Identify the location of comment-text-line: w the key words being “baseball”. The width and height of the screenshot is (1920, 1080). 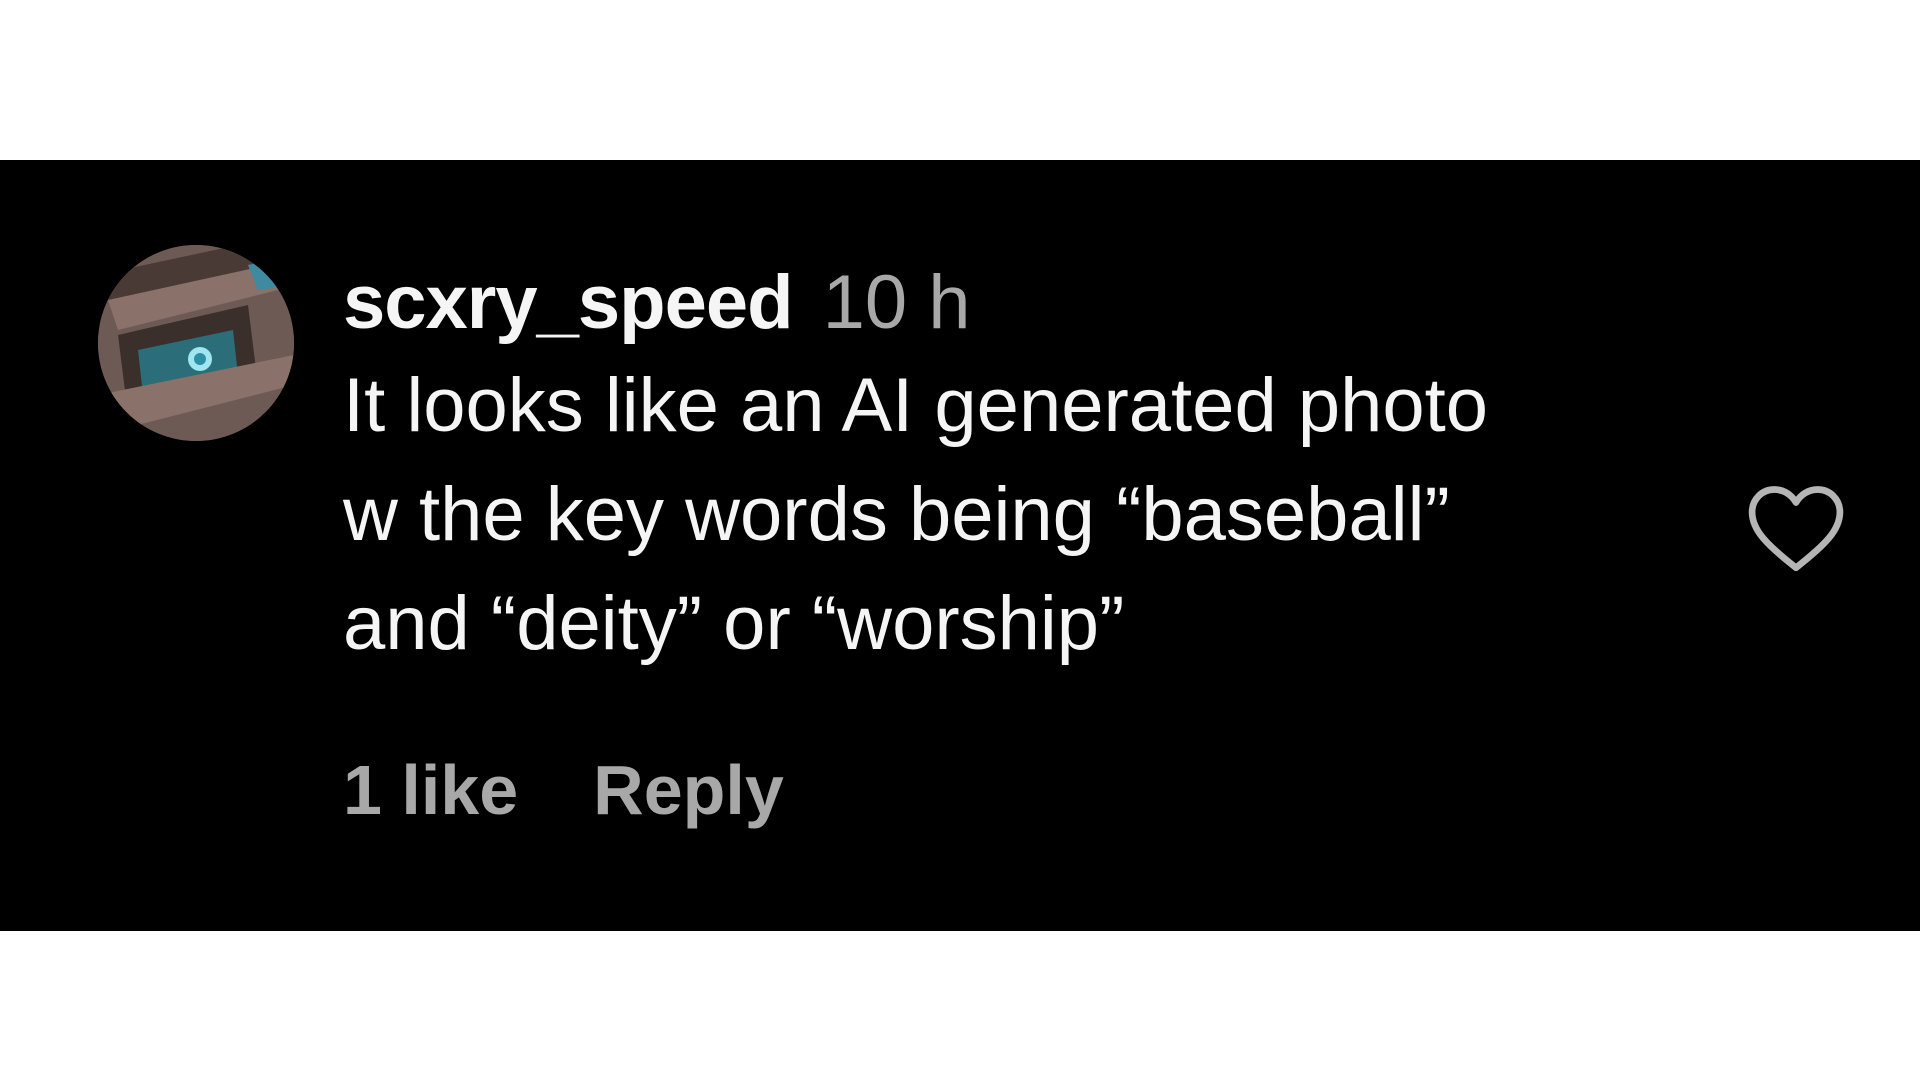
(896, 514).